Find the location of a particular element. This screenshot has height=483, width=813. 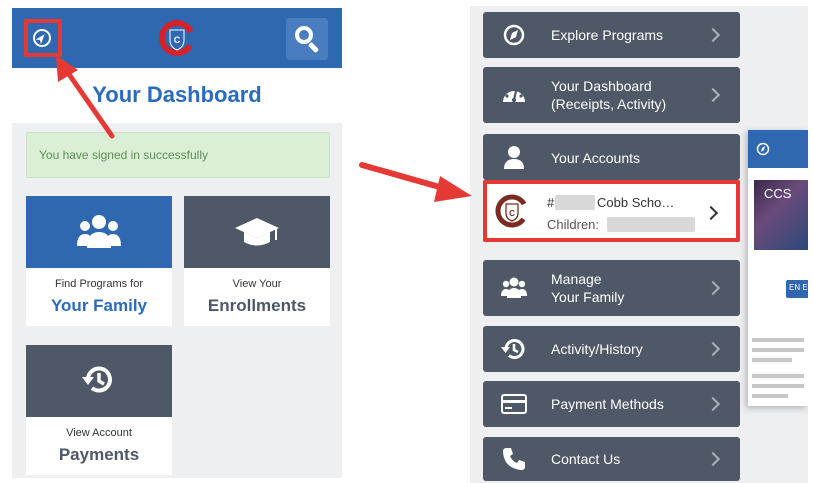

title-area: Your Dashboard is located at coordinates (177, 95).